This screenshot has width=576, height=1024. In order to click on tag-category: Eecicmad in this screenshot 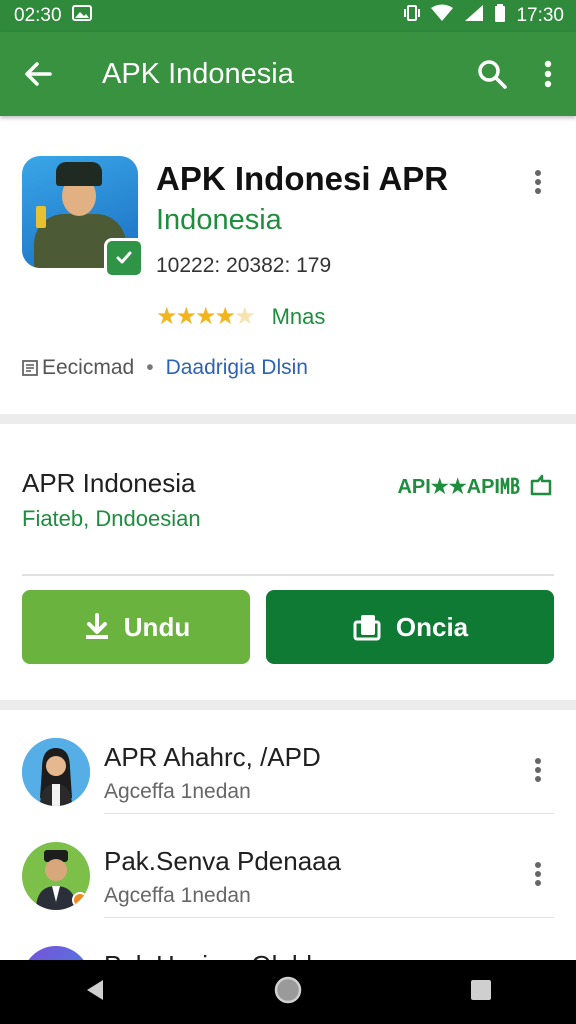, I will do `click(78, 368)`.